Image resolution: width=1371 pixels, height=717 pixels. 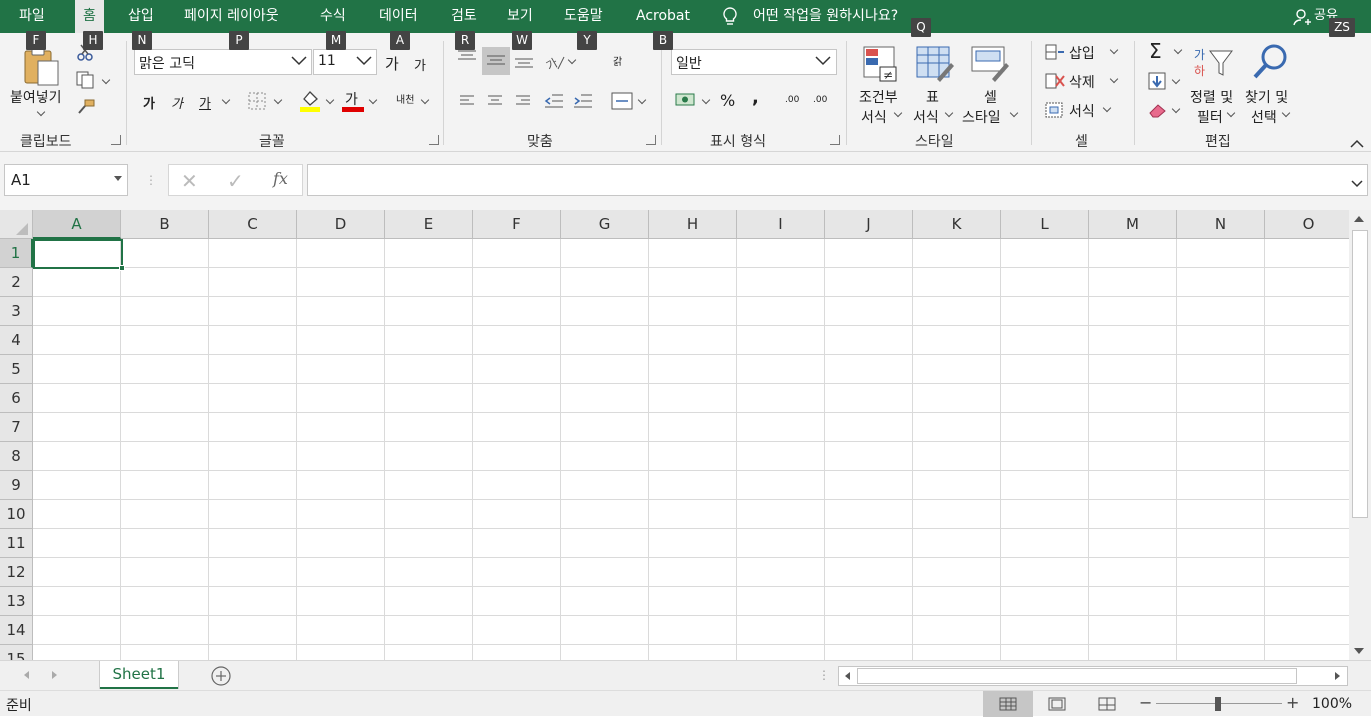 I want to click on scroll-right-icon, so click(x=1337, y=676).